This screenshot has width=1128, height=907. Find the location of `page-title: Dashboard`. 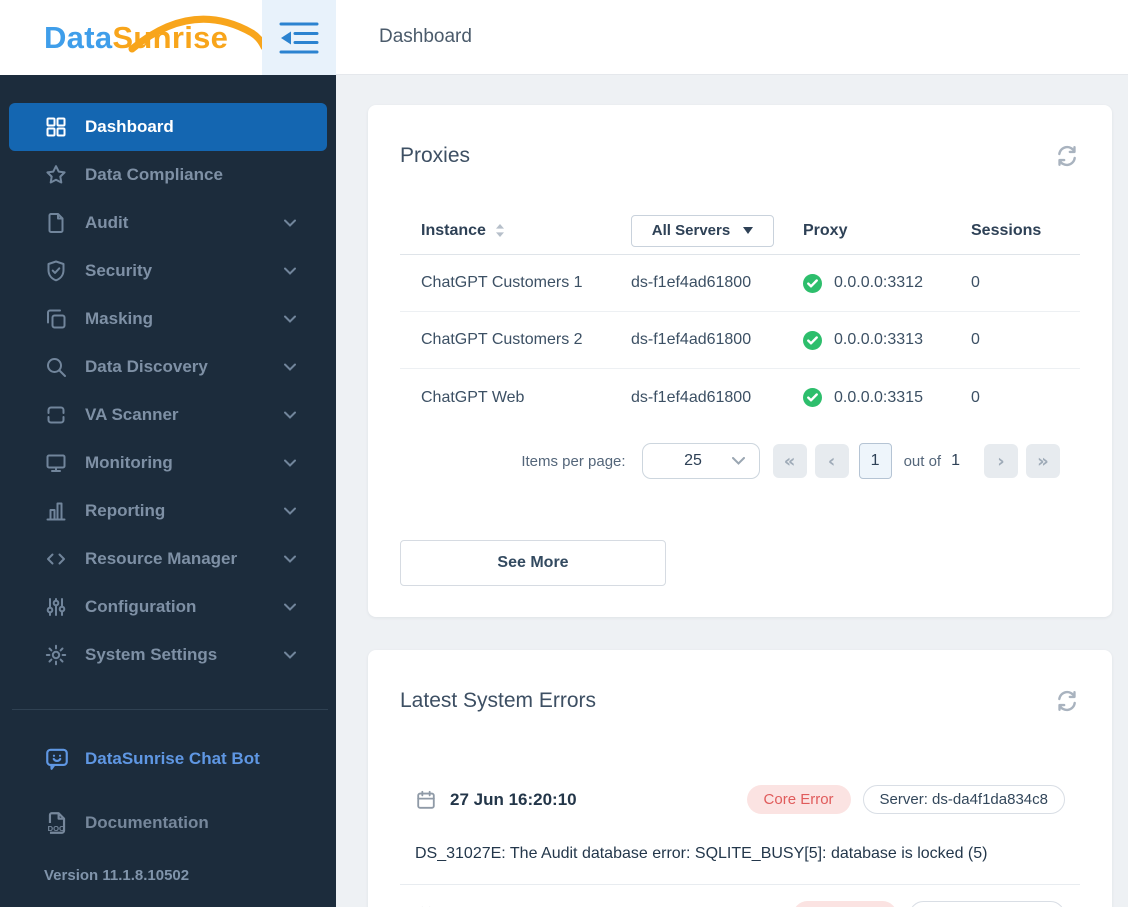

page-title: Dashboard is located at coordinates (425, 36).